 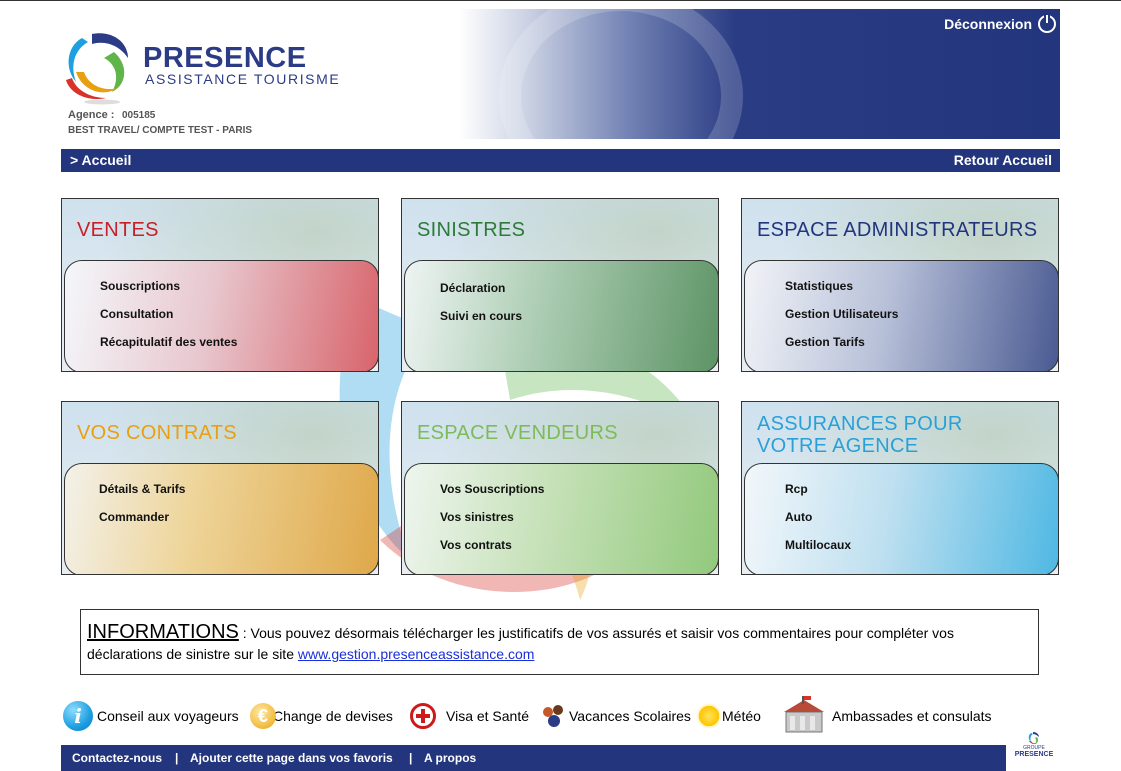 I want to click on card-title: ESPACE VENDEURS, so click(x=517, y=433).